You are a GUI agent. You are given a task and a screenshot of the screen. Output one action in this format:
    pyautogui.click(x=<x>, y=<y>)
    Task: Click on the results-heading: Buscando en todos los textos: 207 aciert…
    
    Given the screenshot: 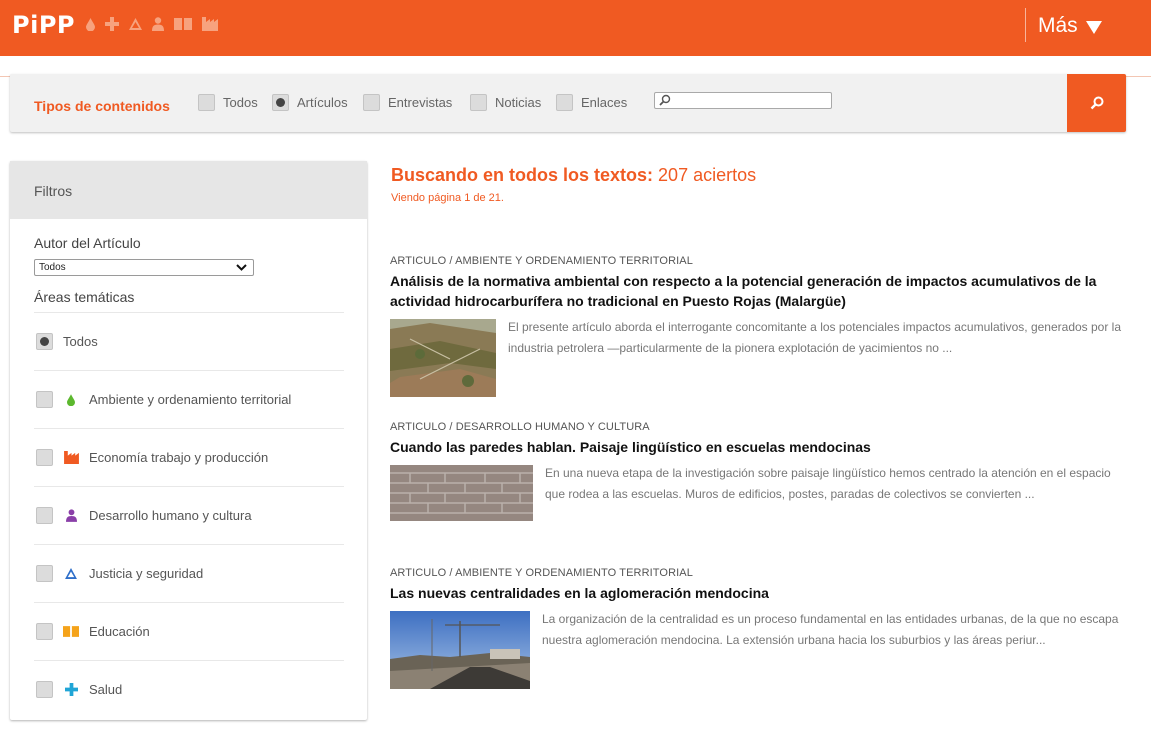 What is the action you would take?
    pyautogui.click(x=573, y=175)
    